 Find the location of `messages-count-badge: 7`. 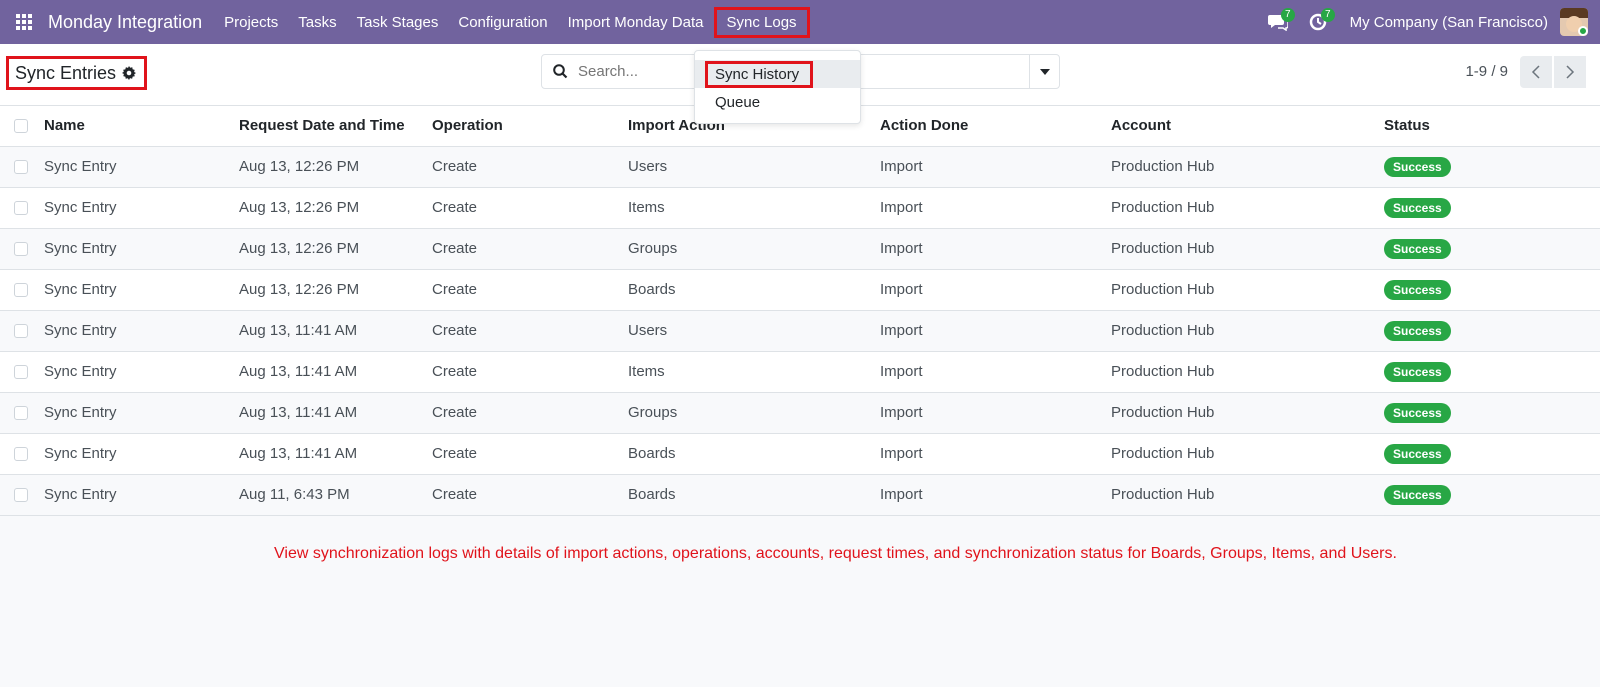

messages-count-badge: 7 is located at coordinates (1288, 15).